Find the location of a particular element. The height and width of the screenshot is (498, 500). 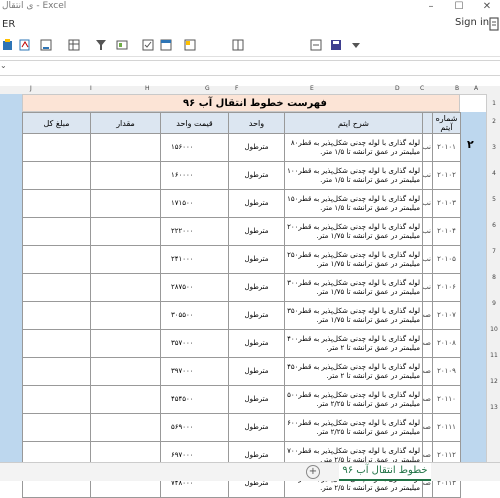

formula-bar: ⌄ is located at coordinates (250, 68).